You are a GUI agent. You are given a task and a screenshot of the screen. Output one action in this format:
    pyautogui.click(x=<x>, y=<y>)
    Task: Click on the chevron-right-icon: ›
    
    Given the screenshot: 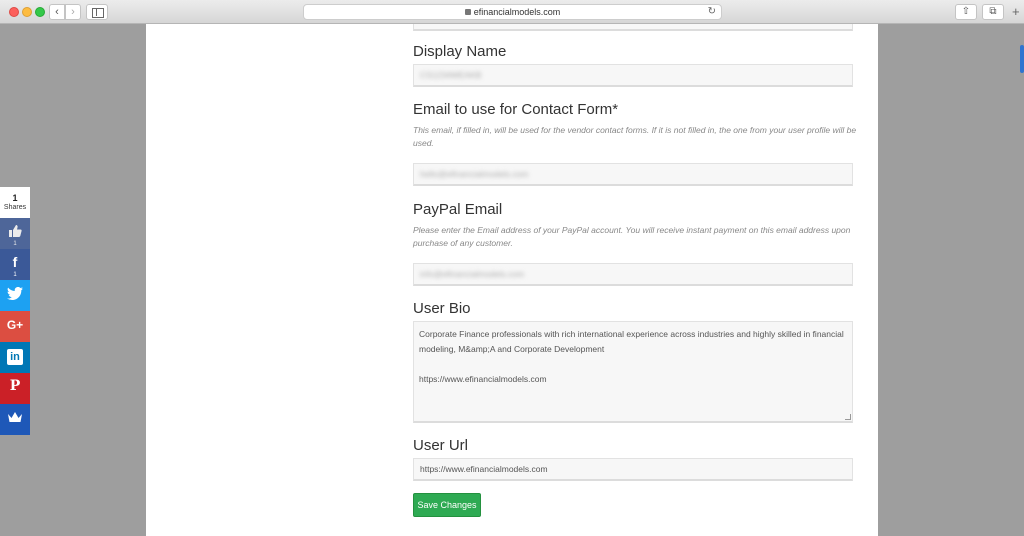 What is the action you would take?
    pyautogui.click(x=73, y=12)
    